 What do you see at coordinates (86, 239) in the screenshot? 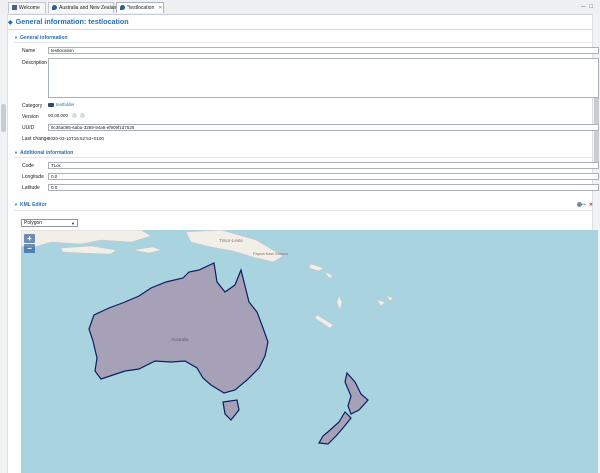
I see `land-southeast-asia` at bounding box center [86, 239].